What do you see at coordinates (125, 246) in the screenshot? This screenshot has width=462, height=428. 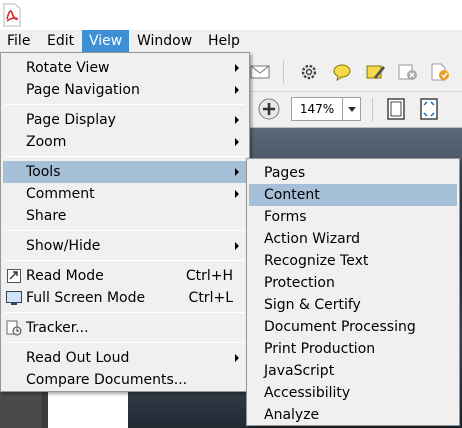 I see `menu-item-show-hide: Show/Hide` at bounding box center [125, 246].